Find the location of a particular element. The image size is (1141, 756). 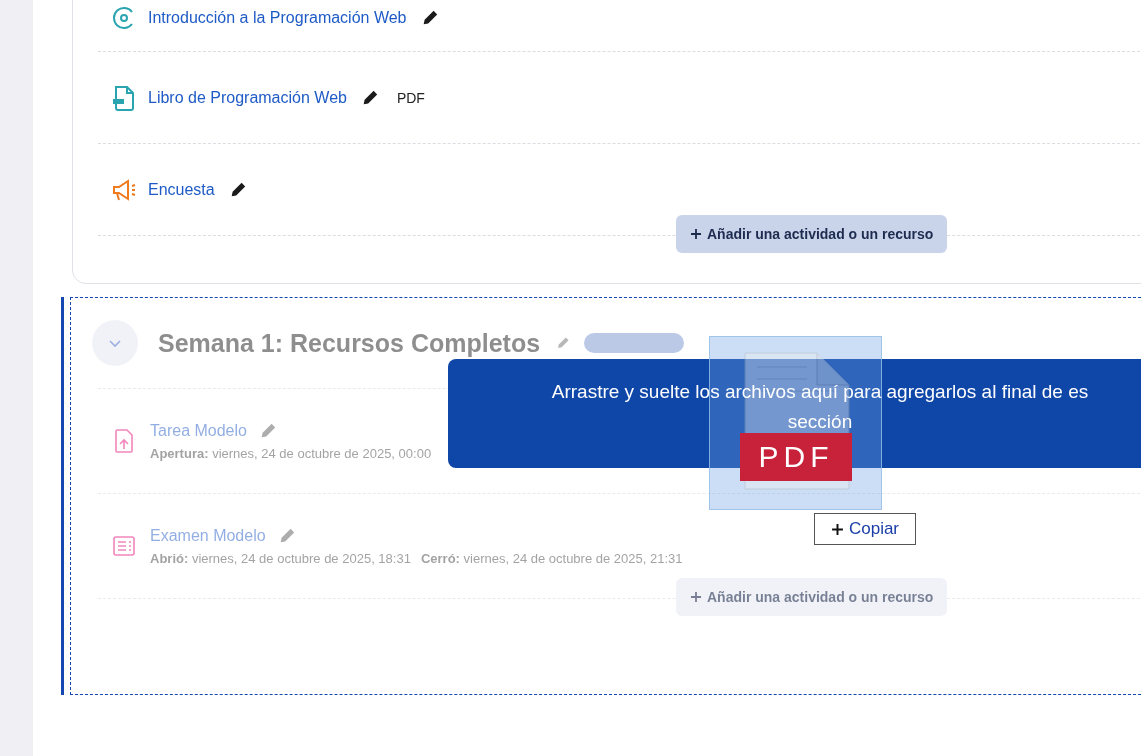

activity-link: Encuesta is located at coordinates (181, 189).